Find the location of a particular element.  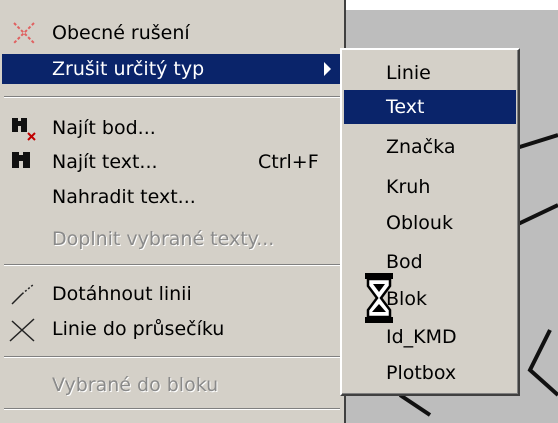

cross-cancel-icon is located at coordinates (23, 33).